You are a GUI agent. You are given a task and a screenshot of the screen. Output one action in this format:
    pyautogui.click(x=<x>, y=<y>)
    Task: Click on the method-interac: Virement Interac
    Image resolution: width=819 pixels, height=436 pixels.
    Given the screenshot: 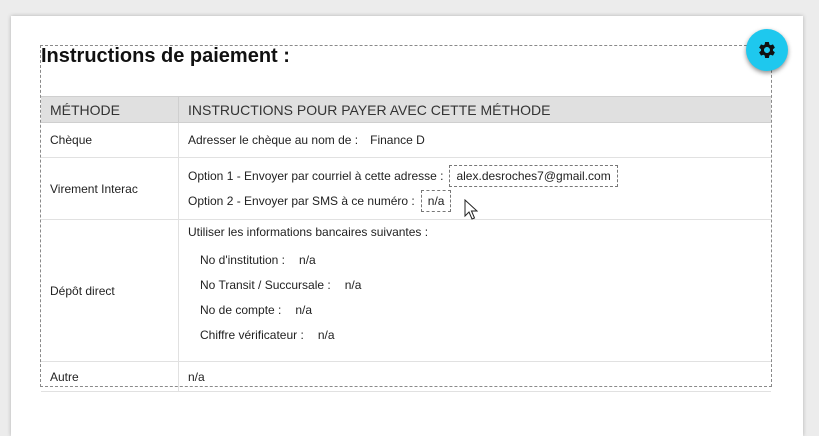 What is the action you would take?
    pyautogui.click(x=110, y=188)
    